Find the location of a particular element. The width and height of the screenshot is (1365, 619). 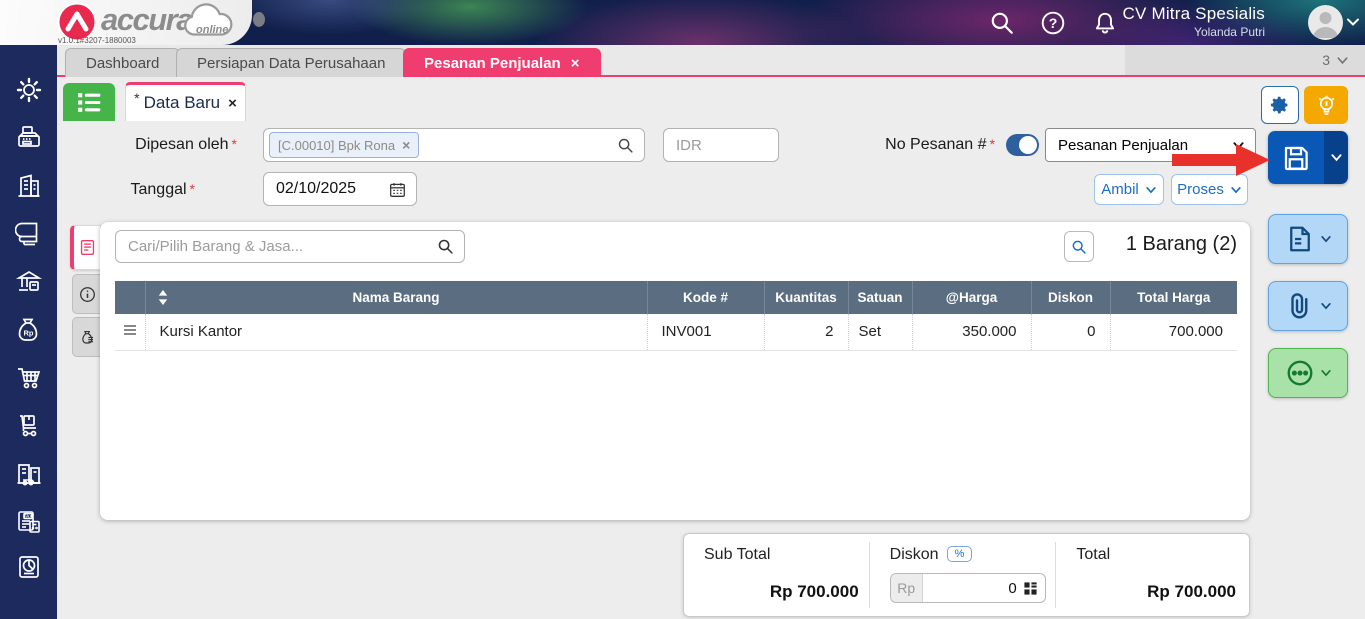

save-button is located at coordinates (1308, 157).